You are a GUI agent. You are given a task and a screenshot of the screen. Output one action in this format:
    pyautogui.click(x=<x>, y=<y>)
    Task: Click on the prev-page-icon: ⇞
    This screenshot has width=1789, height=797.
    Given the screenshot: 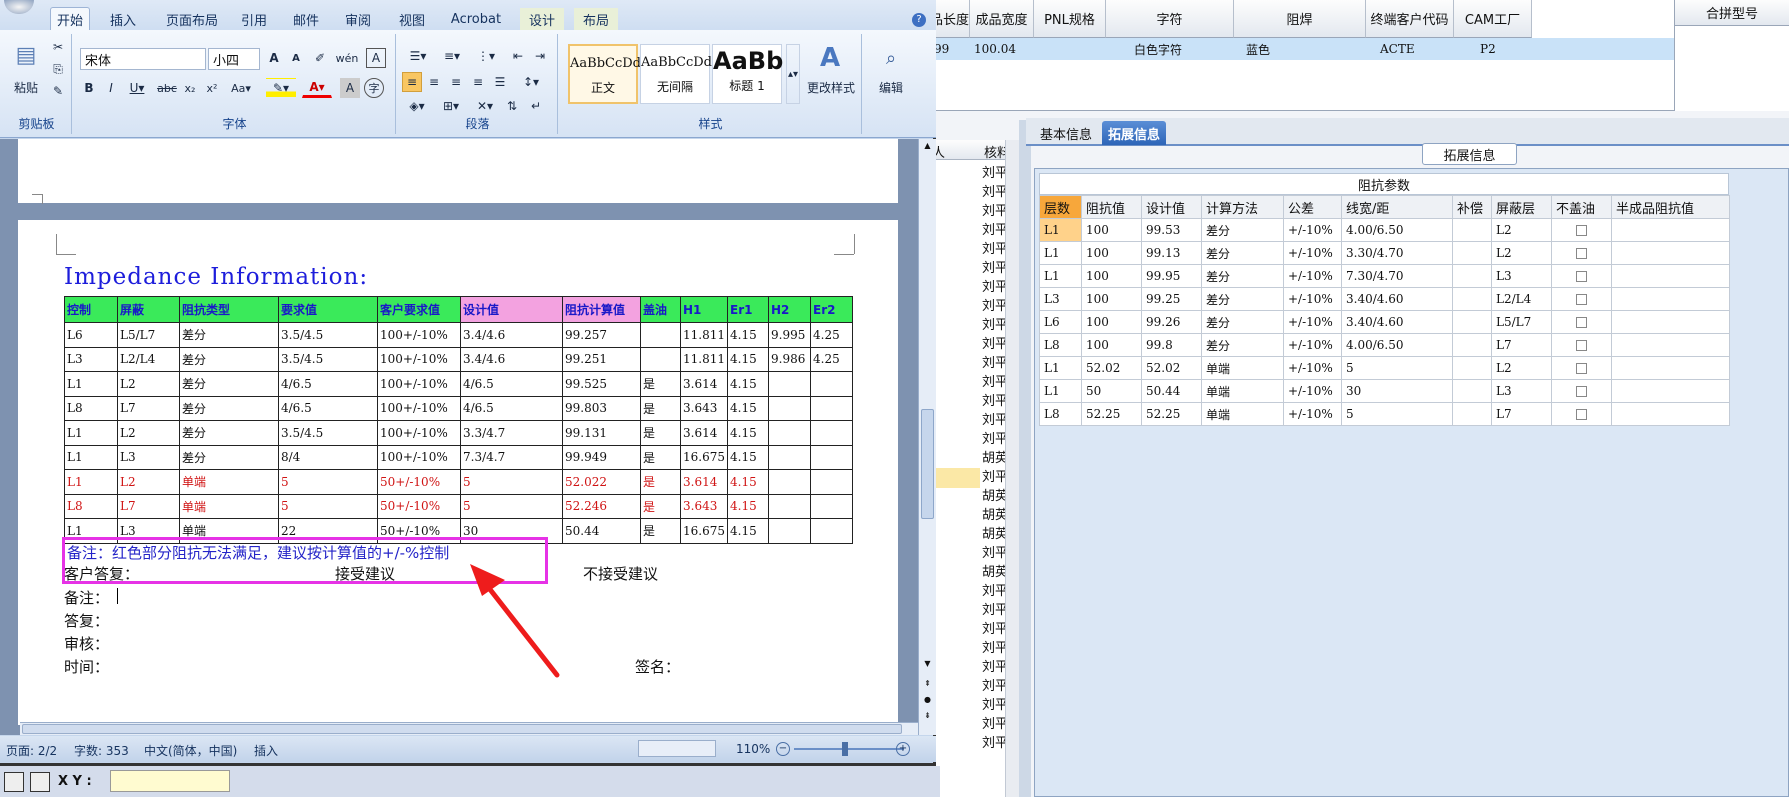 What is the action you would take?
    pyautogui.click(x=927, y=685)
    